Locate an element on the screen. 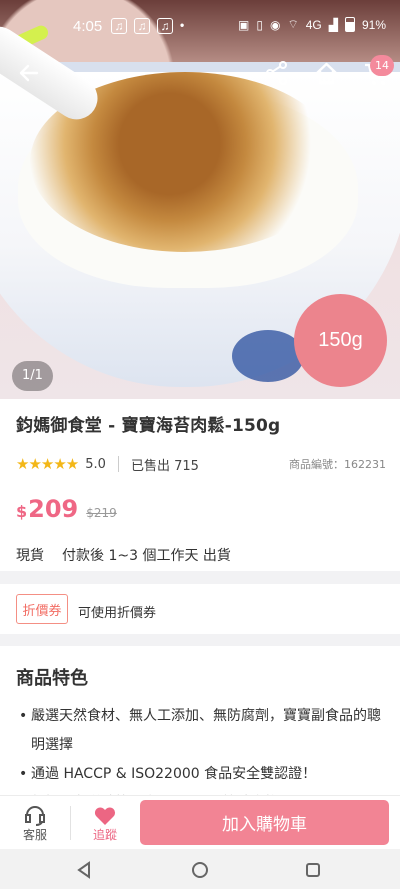 This screenshot has height=889, width=400. track-button: 追蹤 is located at coordinates (105, 823).